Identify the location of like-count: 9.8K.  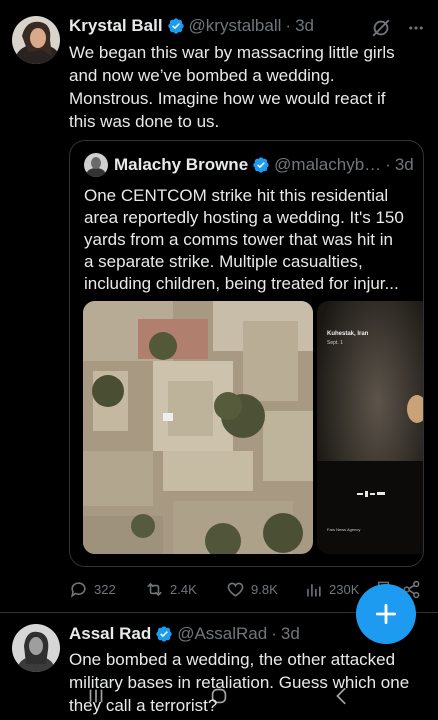
(264, 589).